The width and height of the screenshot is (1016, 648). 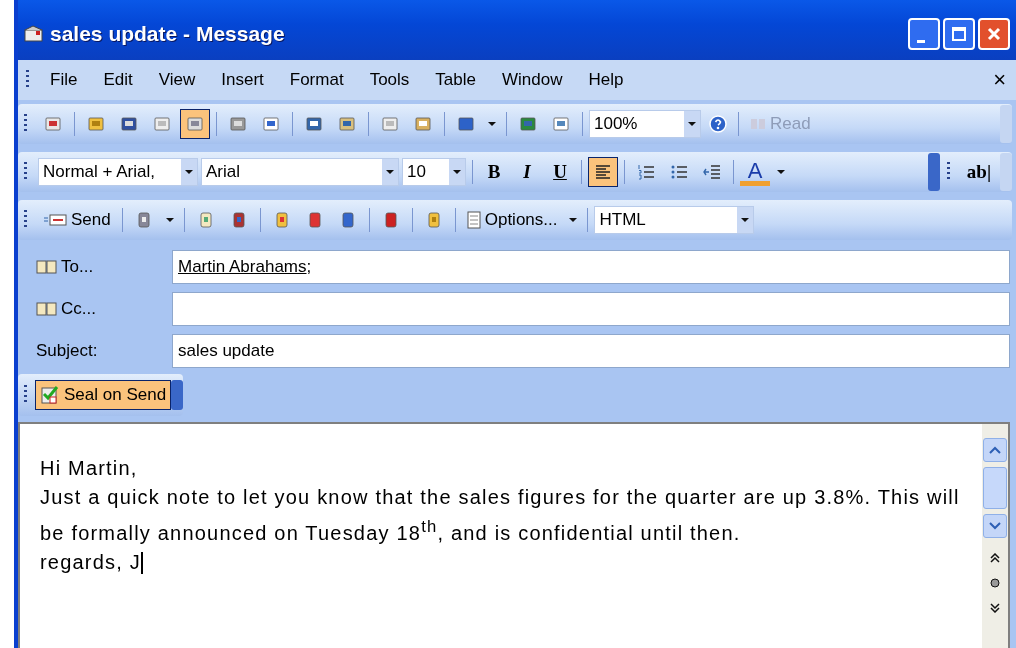 I want to click on close-button, so click(x=994, y=34).